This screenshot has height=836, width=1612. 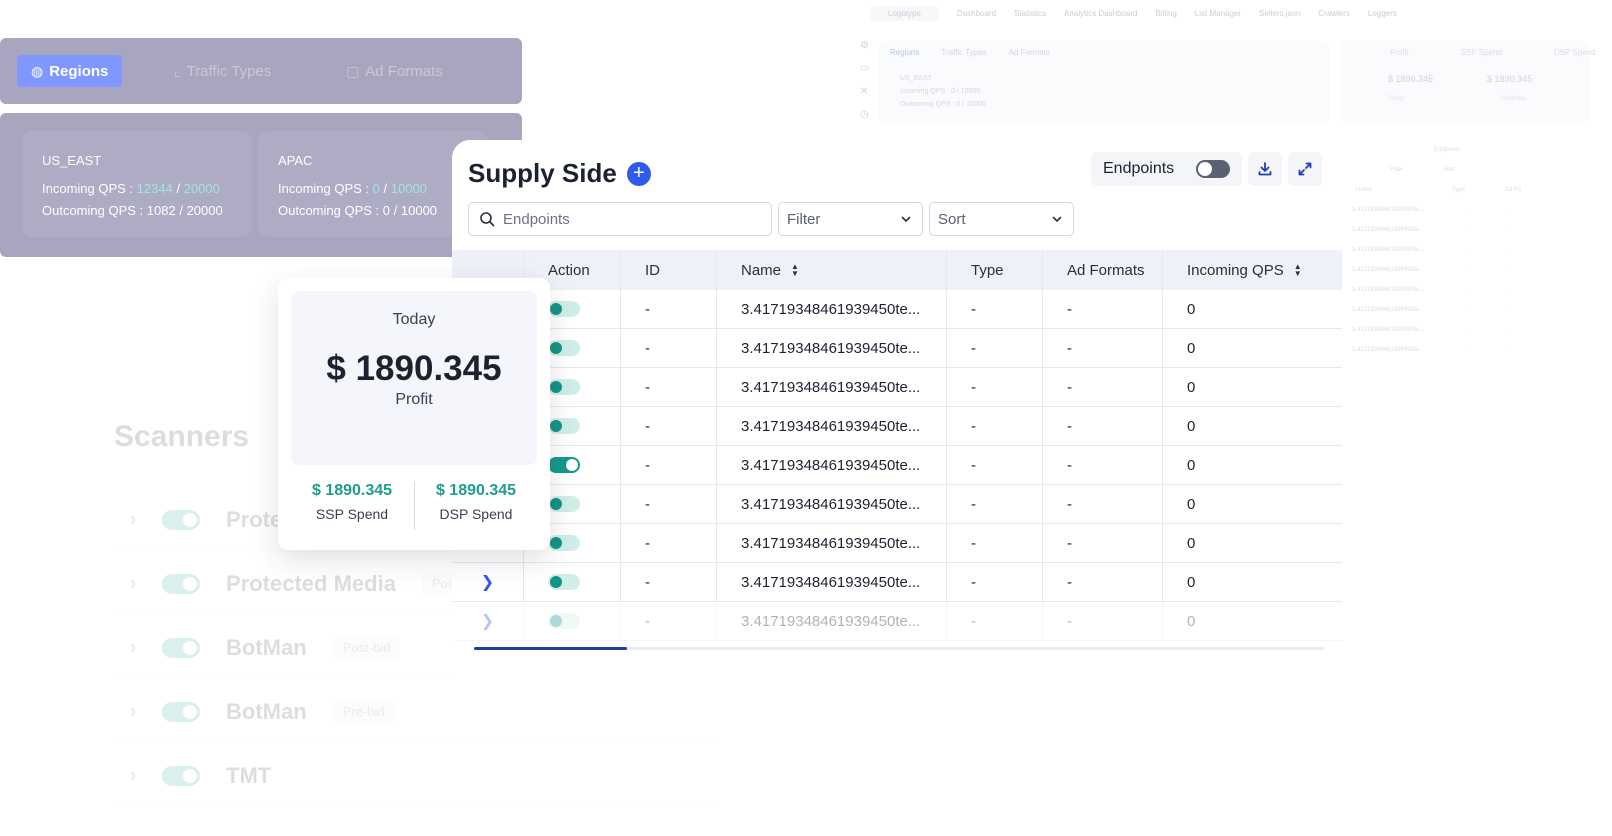 I want to click on add-button: +, so click(x=638, y=173).